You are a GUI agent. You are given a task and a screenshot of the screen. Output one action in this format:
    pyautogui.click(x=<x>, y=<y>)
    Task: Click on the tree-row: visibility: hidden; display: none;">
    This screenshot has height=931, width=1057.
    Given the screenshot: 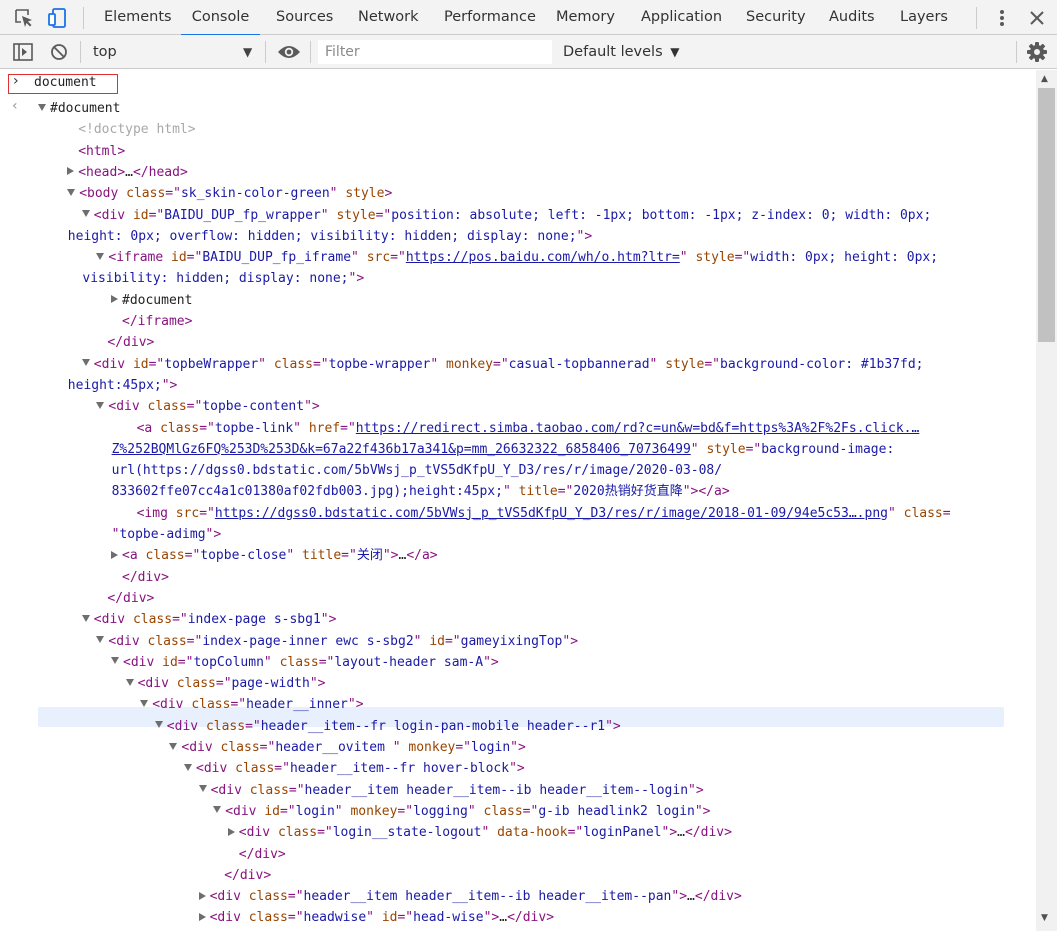 What is the action you would take?
    pyautogui.click(x=223, y=279)
    